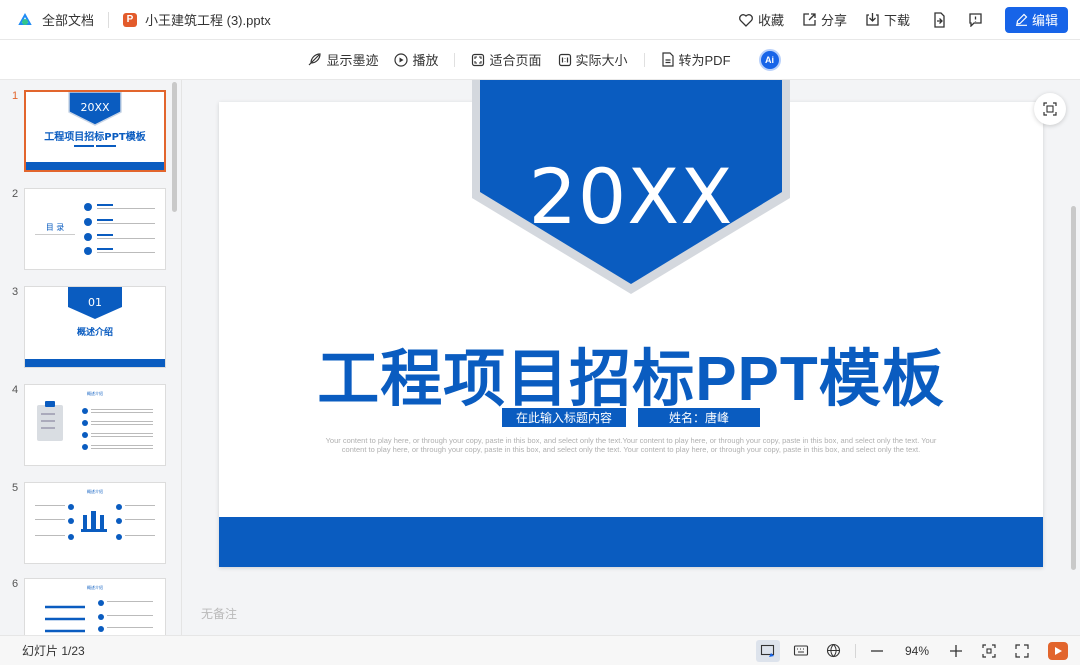  I want to click on thumbnail-scrollbar, so click(174, 147).